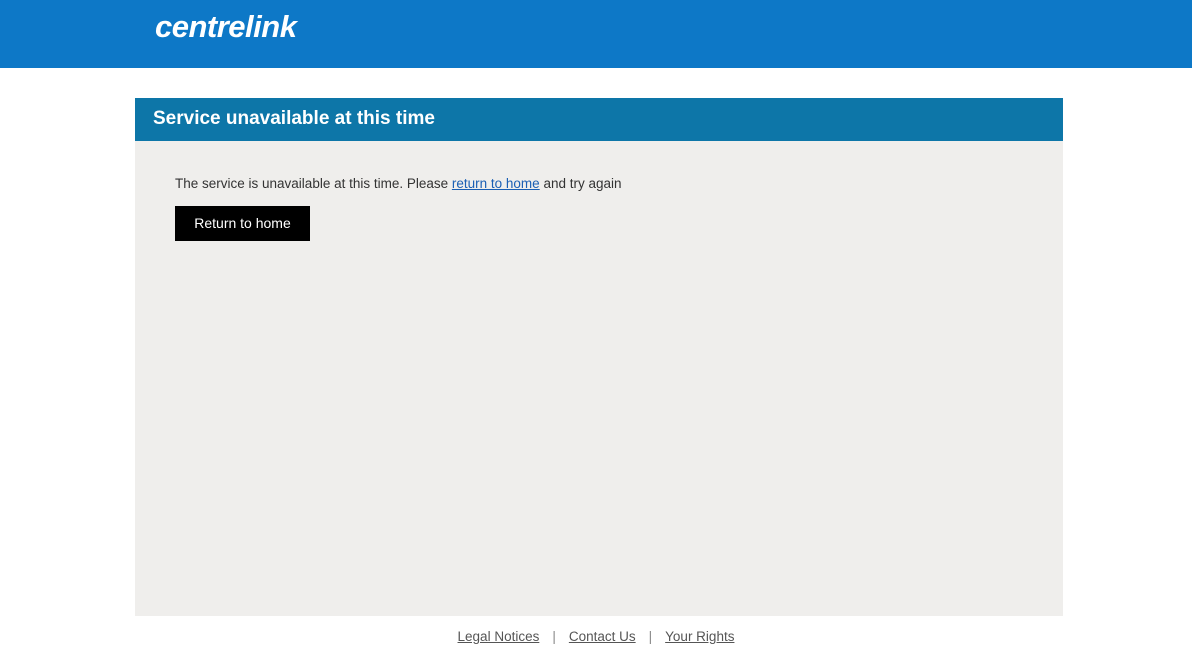  Describe the element at coordinates (596, 34) in the screenshot. I see `site-header: centrelink` at that location.